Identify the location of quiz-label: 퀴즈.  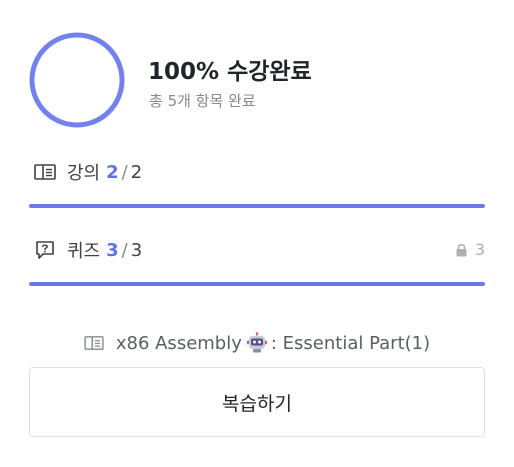
(84, 251).